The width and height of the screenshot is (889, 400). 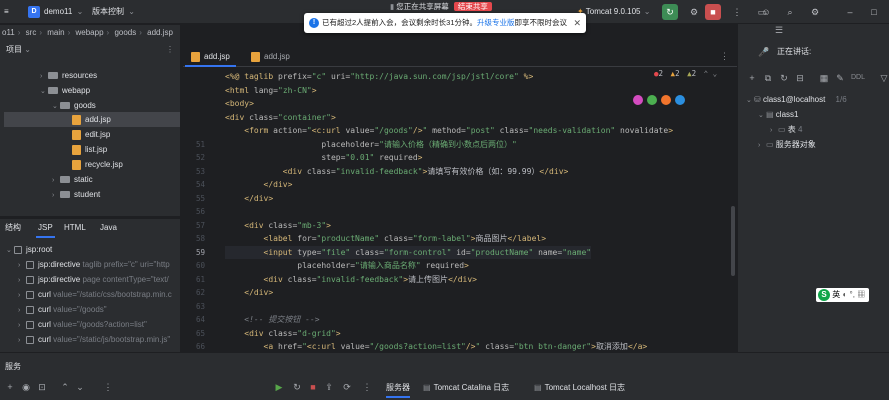 What do you see at coordinates (466, 388) in the screenshot?
I see `tab-catalina-log: ▤ Tomcat Catalina 日志` at bounding box center [466, 388].